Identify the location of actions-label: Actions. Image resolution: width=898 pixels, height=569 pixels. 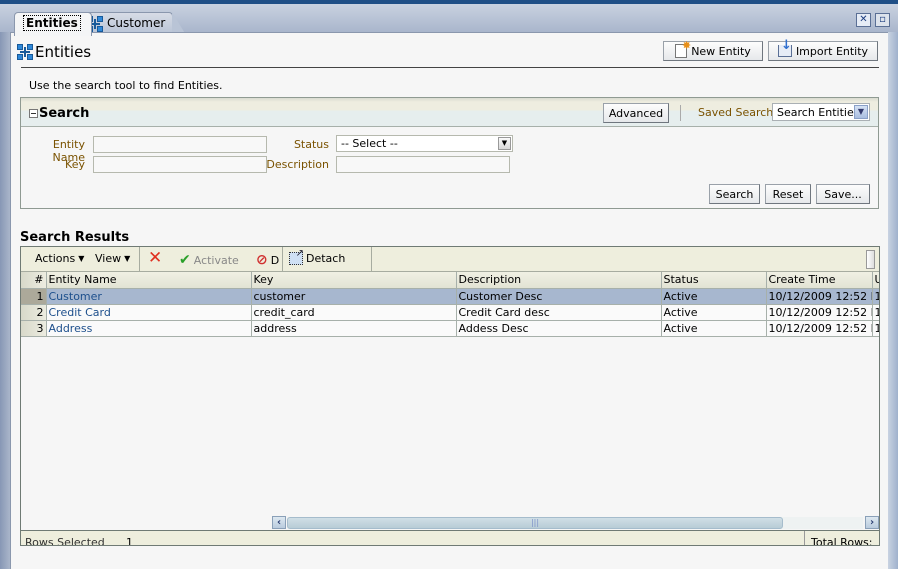
(55, 258).